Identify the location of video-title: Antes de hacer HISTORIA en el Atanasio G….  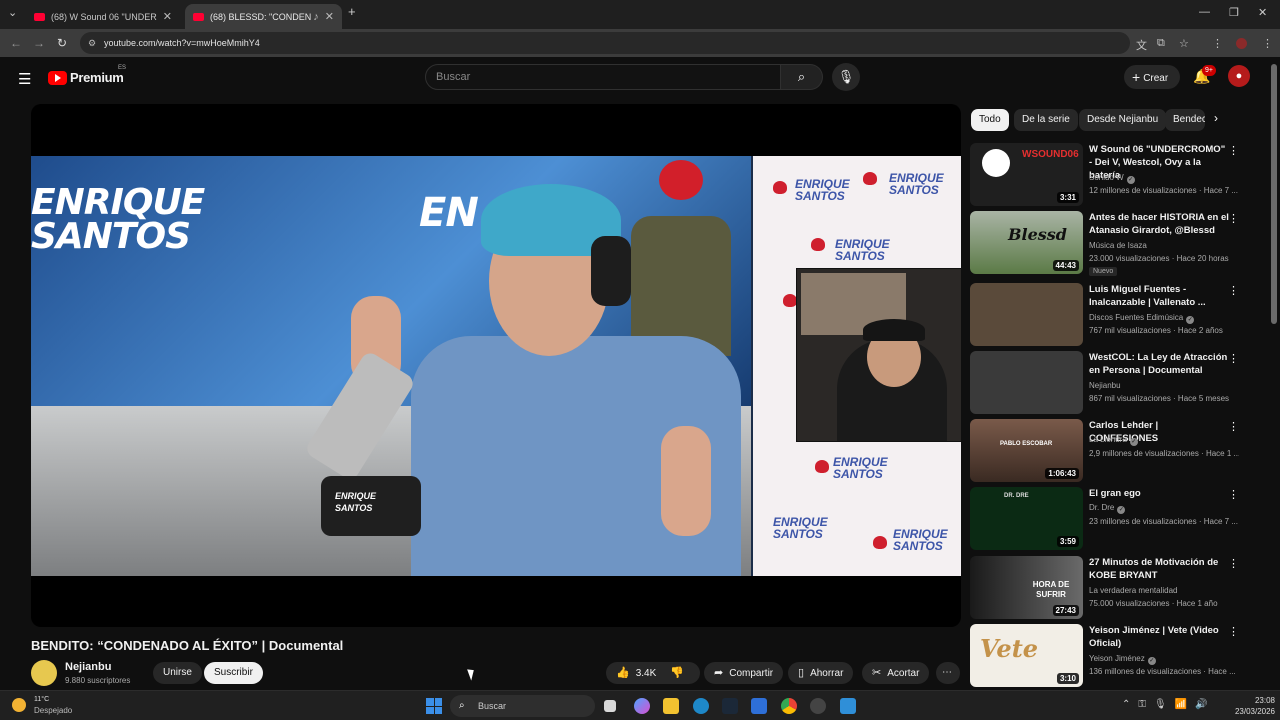
(1159, 224).